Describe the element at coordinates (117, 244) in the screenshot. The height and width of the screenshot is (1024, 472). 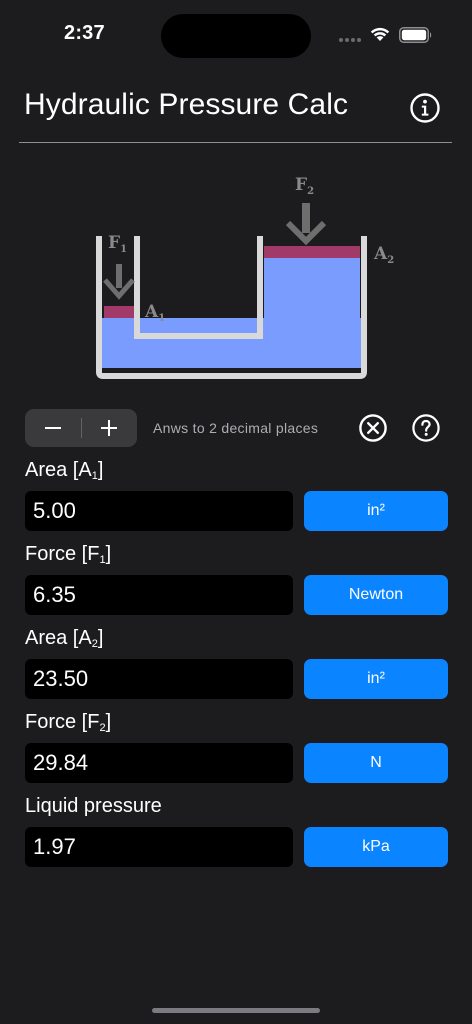
I see `label-f1: F1` at that location.